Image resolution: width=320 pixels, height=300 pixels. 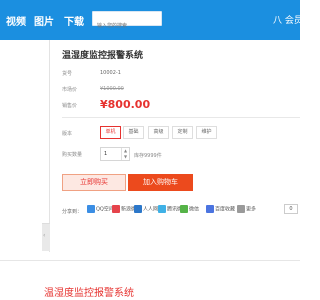 I want to click on nav-item-images: 图片, so click(x=44, y=20).